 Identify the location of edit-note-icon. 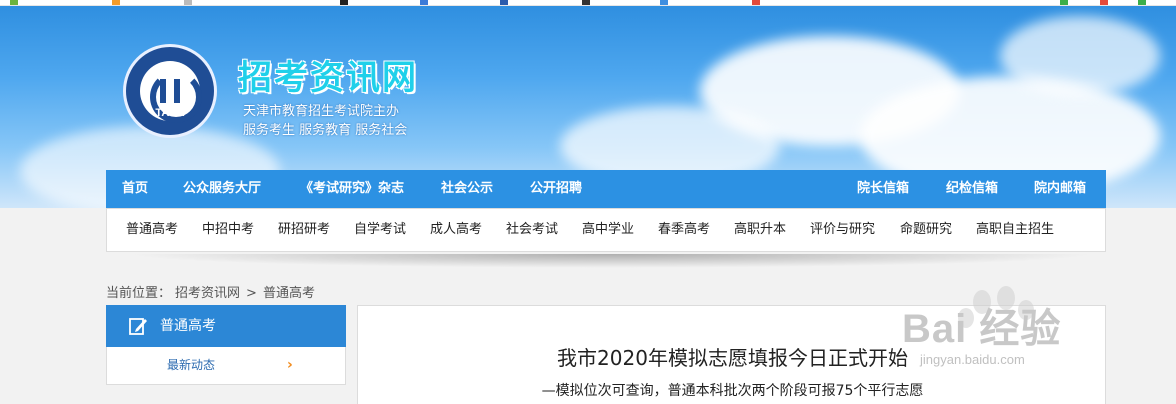
(138, 326).